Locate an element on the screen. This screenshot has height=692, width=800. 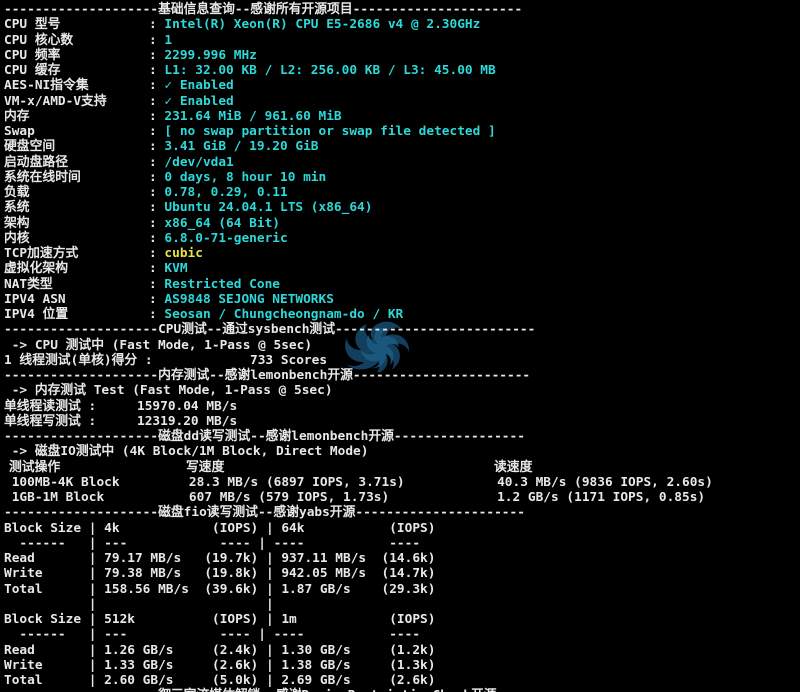
field-label: IPV4 位置 is located at coordinates (36, 314).